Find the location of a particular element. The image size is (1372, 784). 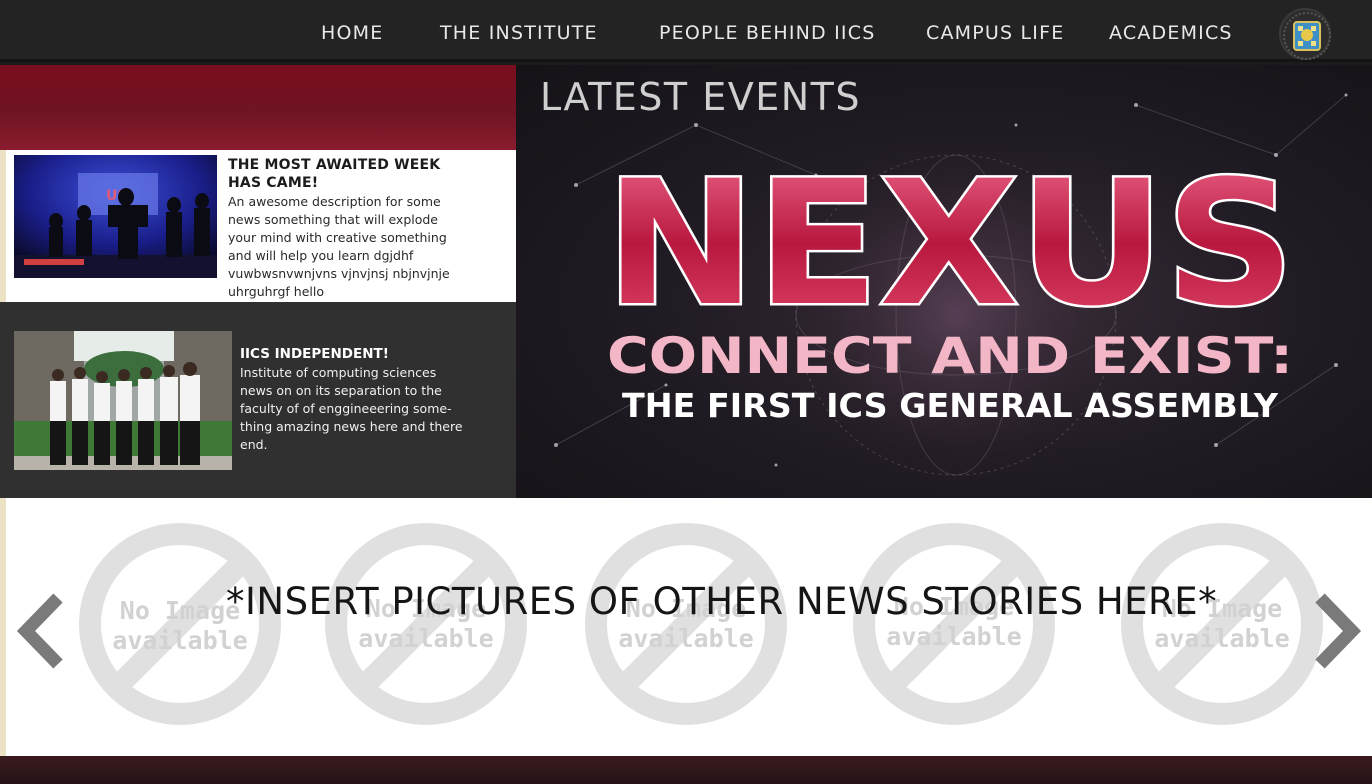

nexus-subtitle-line1: CONNECT AND EXIST: is located at coordinates (950, 356).